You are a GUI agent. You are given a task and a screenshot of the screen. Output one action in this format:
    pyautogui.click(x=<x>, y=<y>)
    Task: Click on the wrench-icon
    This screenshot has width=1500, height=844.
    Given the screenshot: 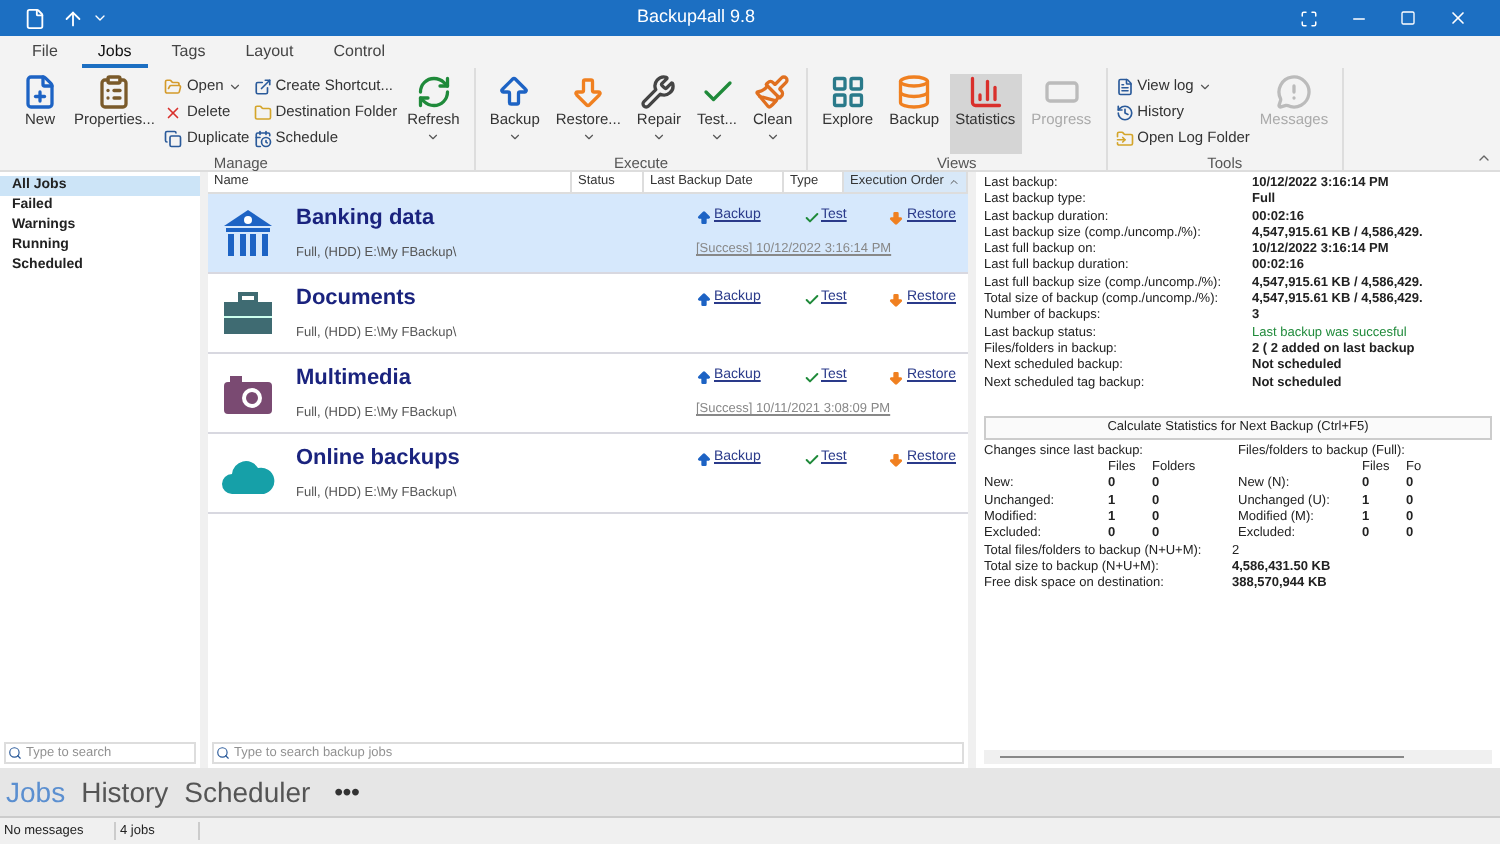 What is the action you would take?
    pyautogui.click(x=658, y=92)
    